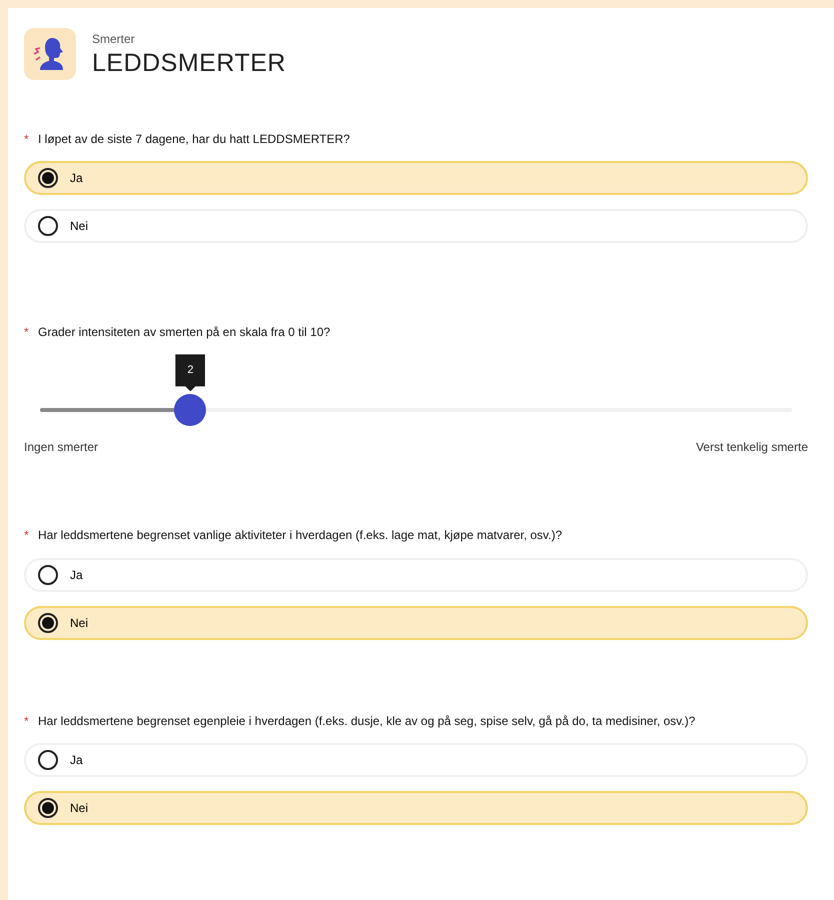  What do you see at coordinates (190, 373) in the screenshot?
I see `value-tooltip: 2` at bounding box center [190, 373].